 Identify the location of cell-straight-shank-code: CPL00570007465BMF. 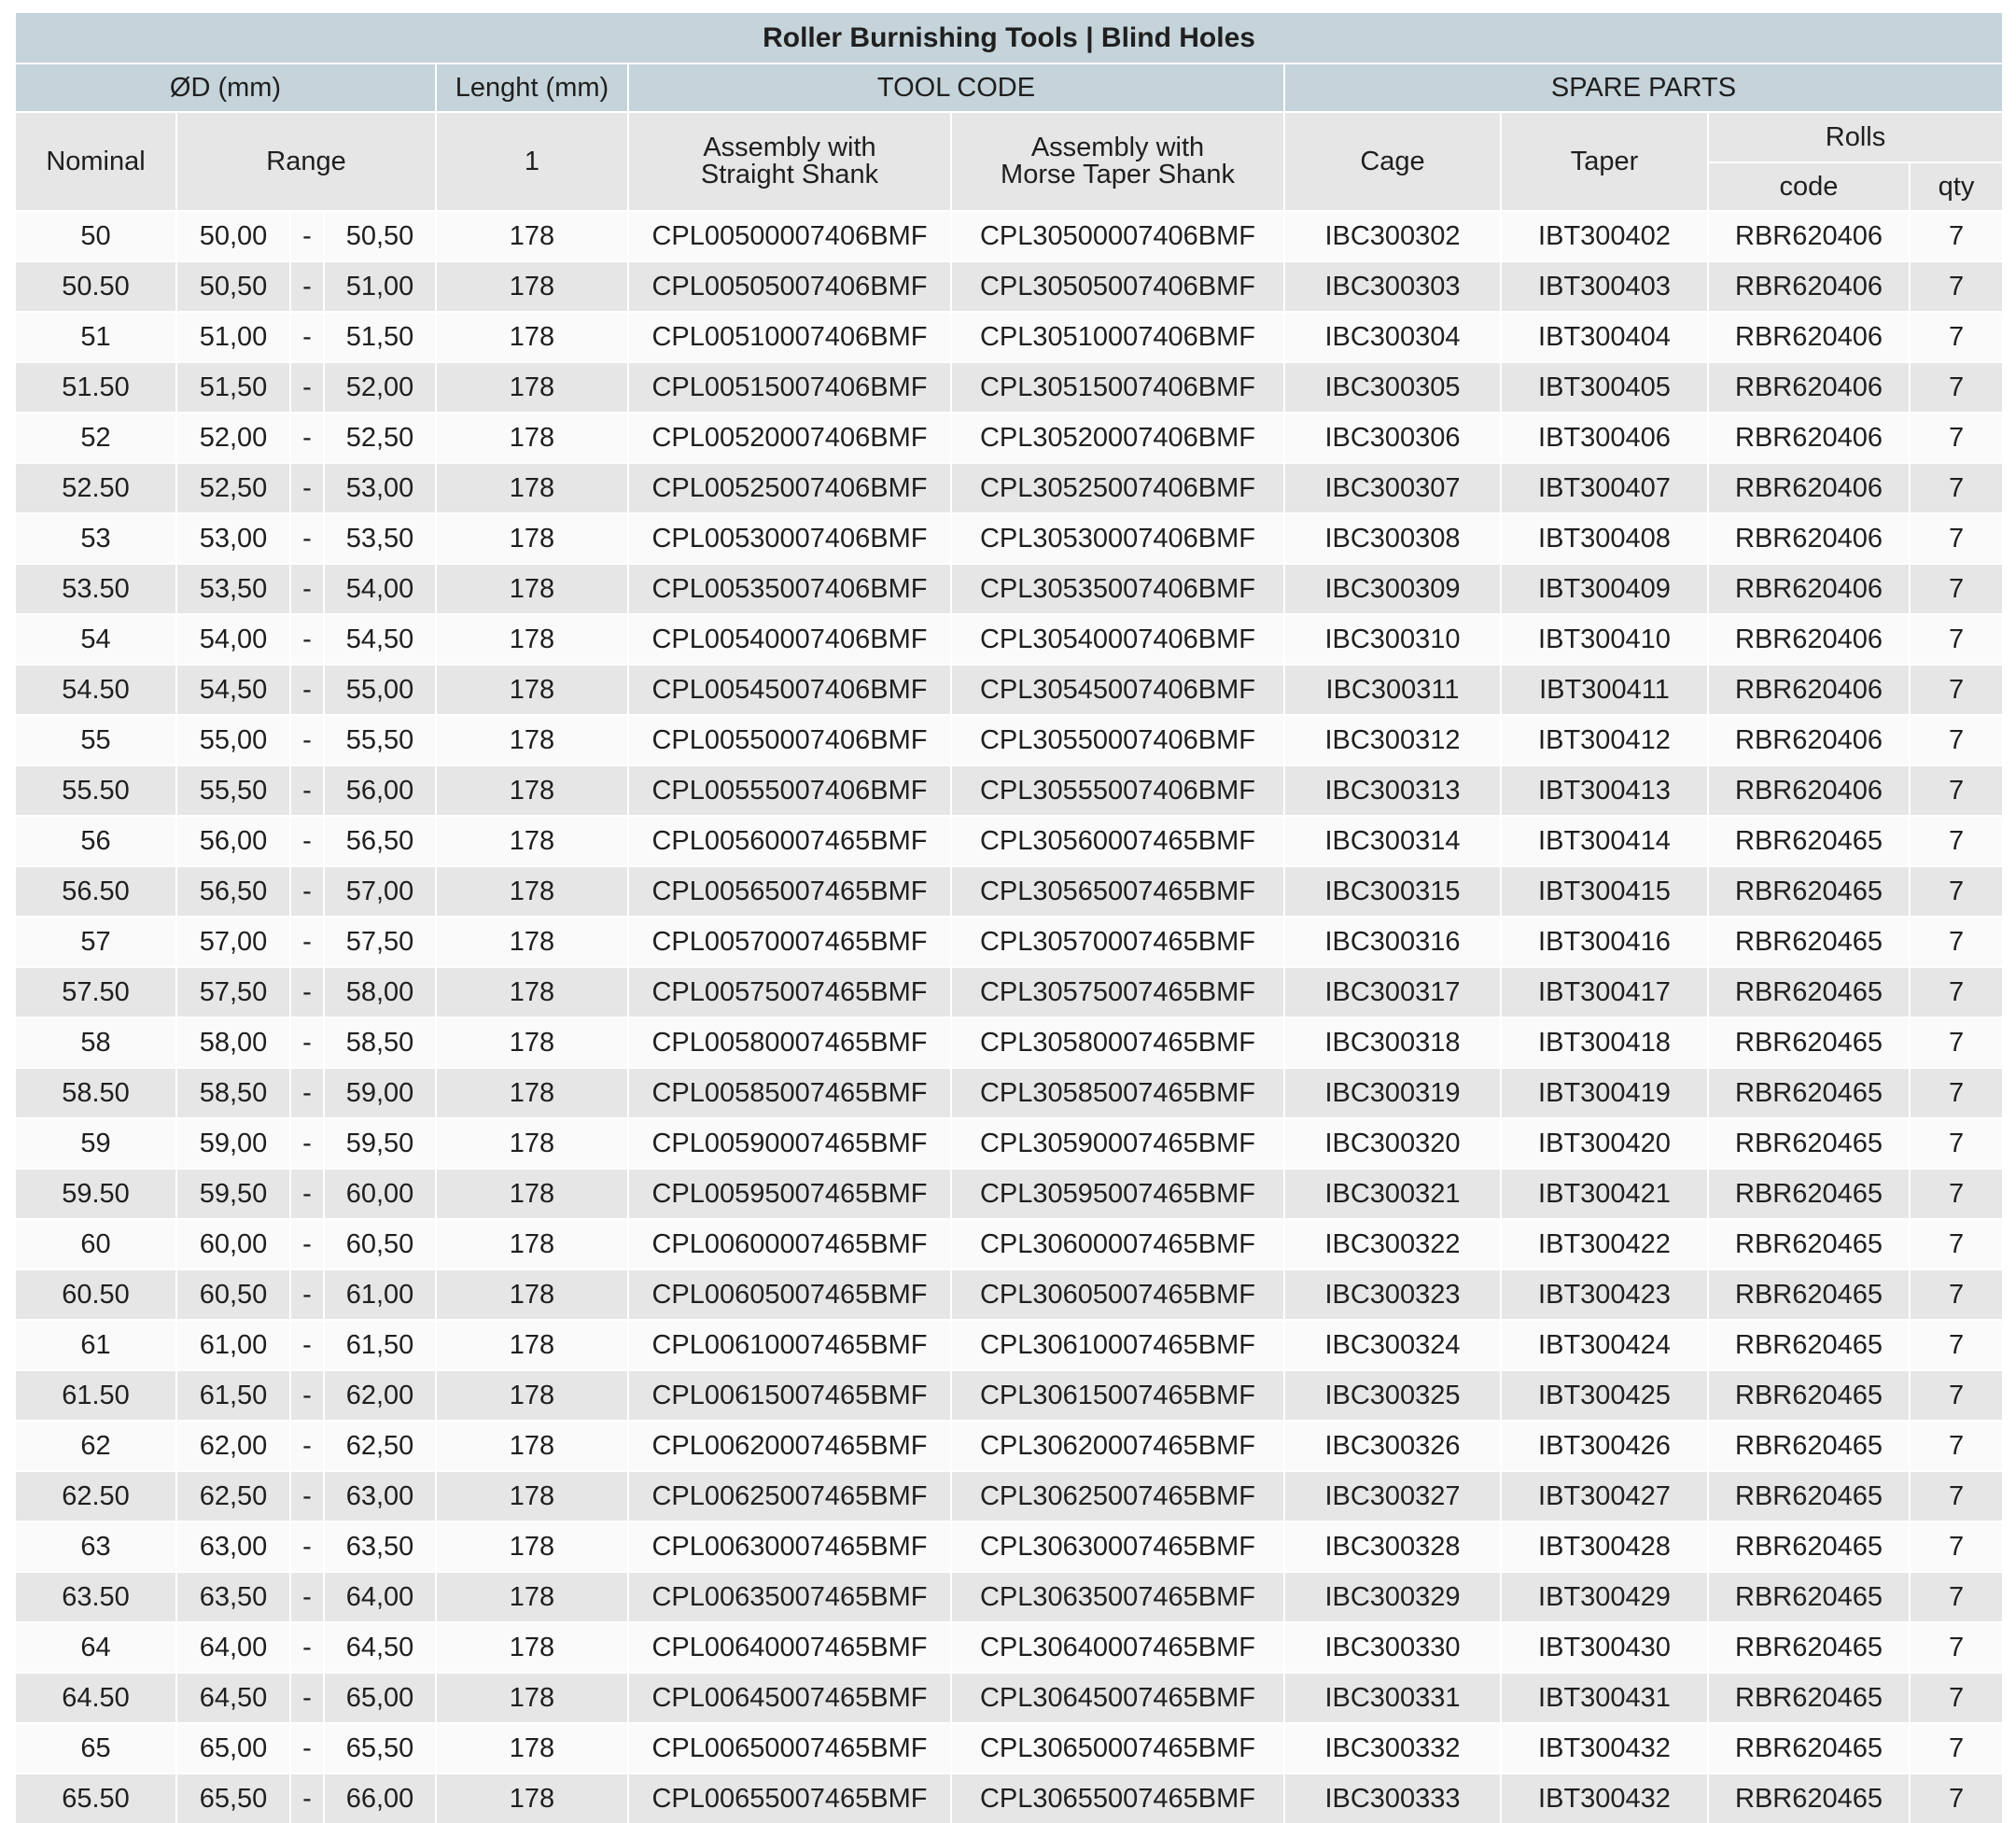
(790, 941).